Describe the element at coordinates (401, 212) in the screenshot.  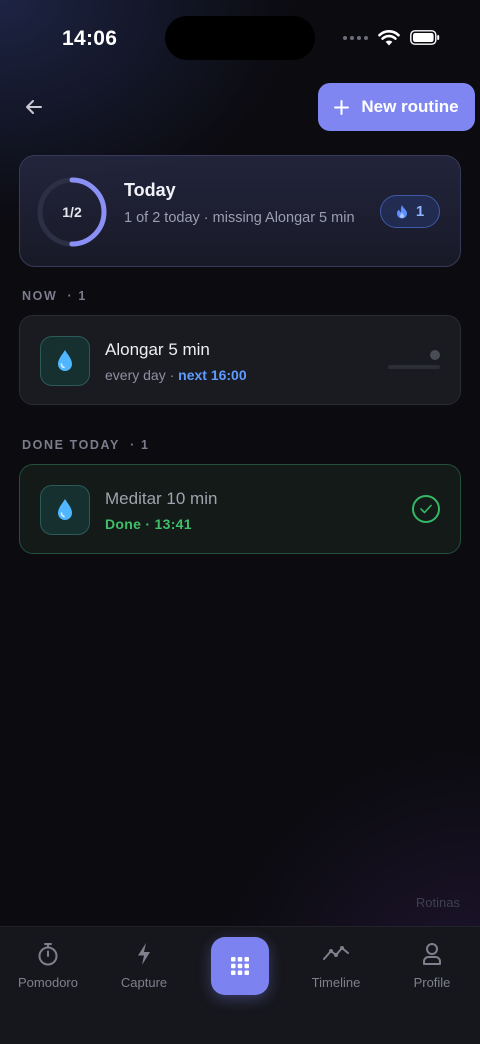
I see `flame-icon` at that location.